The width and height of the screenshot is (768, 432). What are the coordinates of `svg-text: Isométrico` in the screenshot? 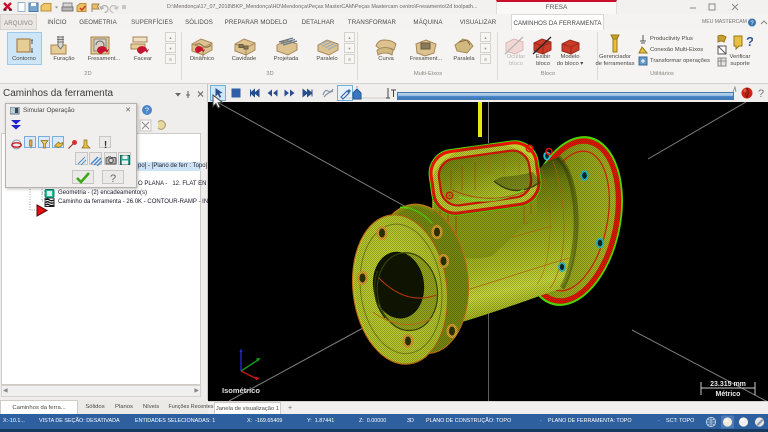 It's located at (241, 390).